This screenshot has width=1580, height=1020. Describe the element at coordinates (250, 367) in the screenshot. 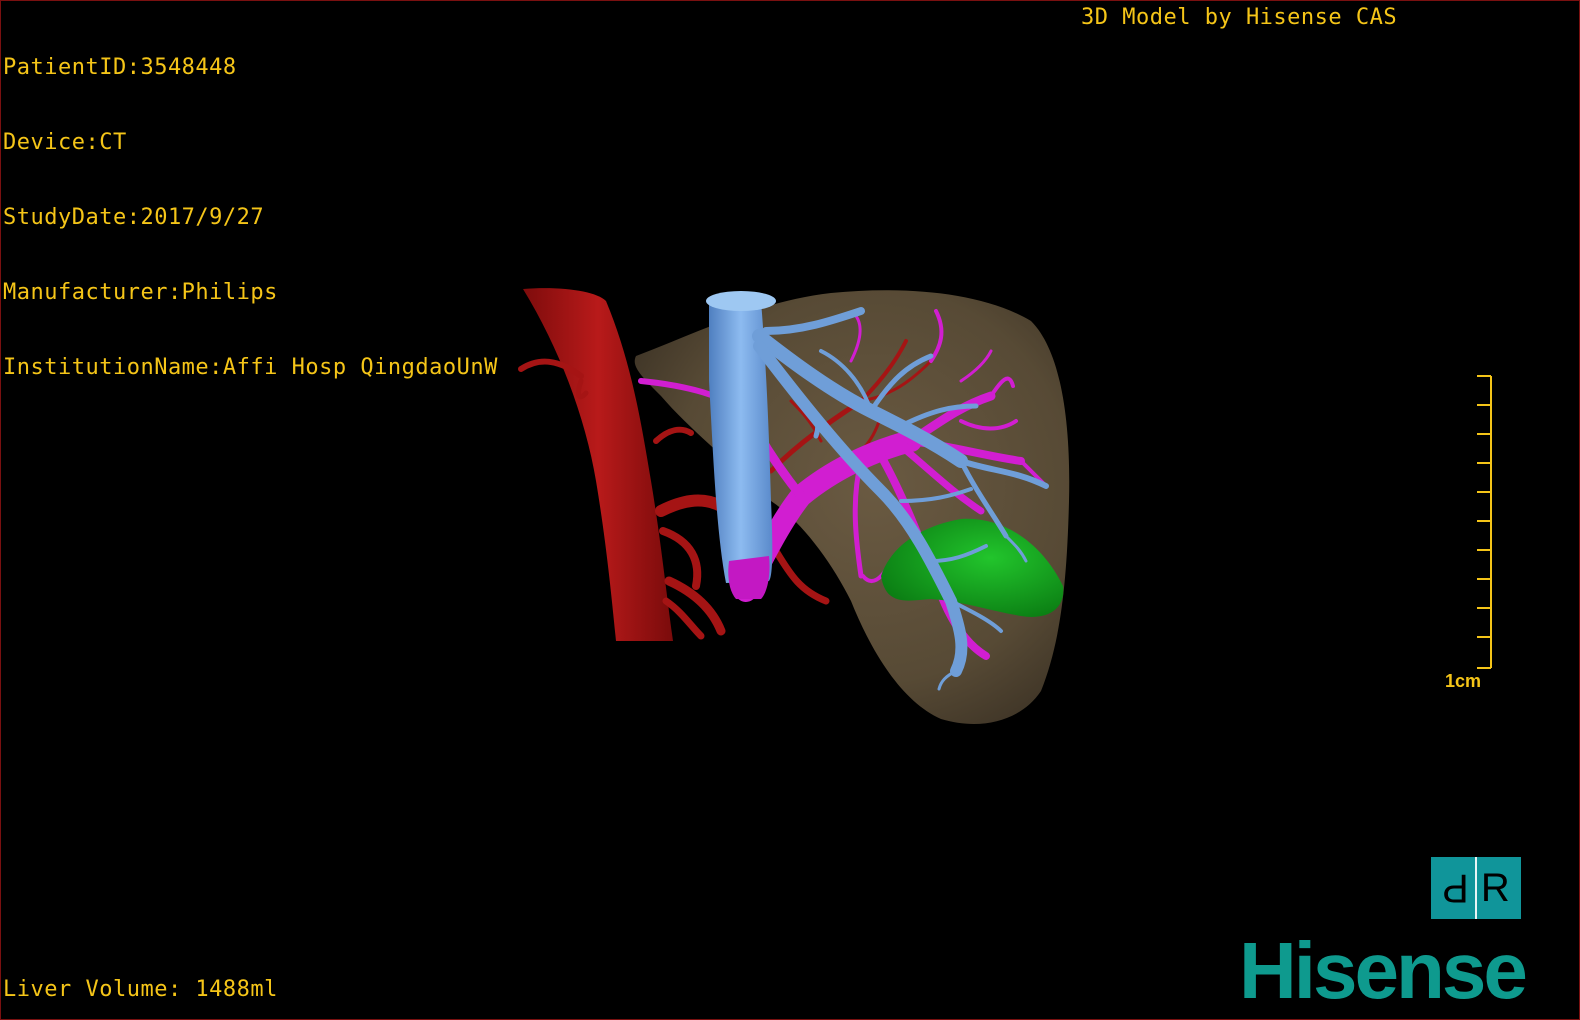

I see `institution-name: InstitutionName:Affi Hosp QingdaoUnW` at that location.